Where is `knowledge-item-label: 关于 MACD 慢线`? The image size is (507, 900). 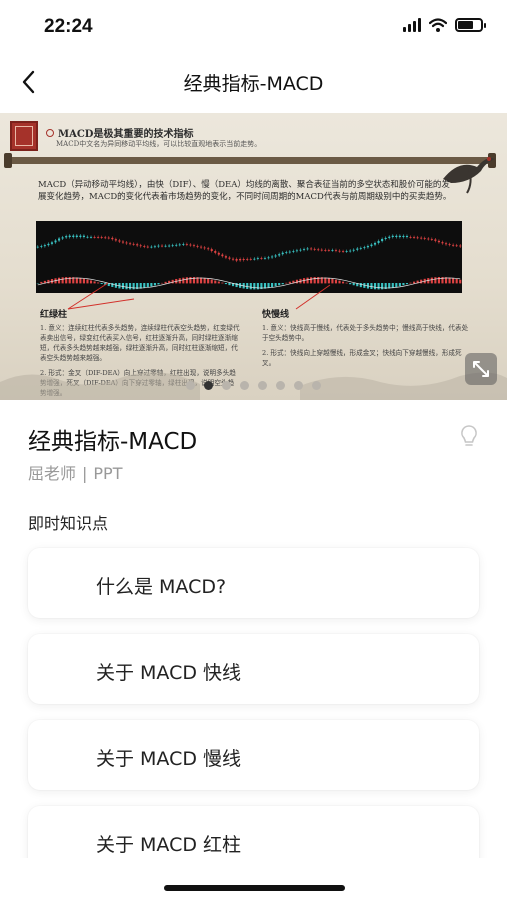
knowledge-item-label: 关于 MACD 慢线 is located at coordinates (169, 759).